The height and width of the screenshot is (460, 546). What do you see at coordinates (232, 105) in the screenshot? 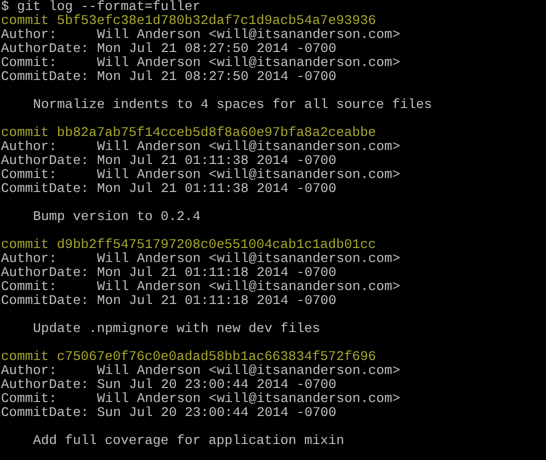
I see `commit-message: Normalize indents to 4 spaces for all source files` at bounding box center [232, 105].